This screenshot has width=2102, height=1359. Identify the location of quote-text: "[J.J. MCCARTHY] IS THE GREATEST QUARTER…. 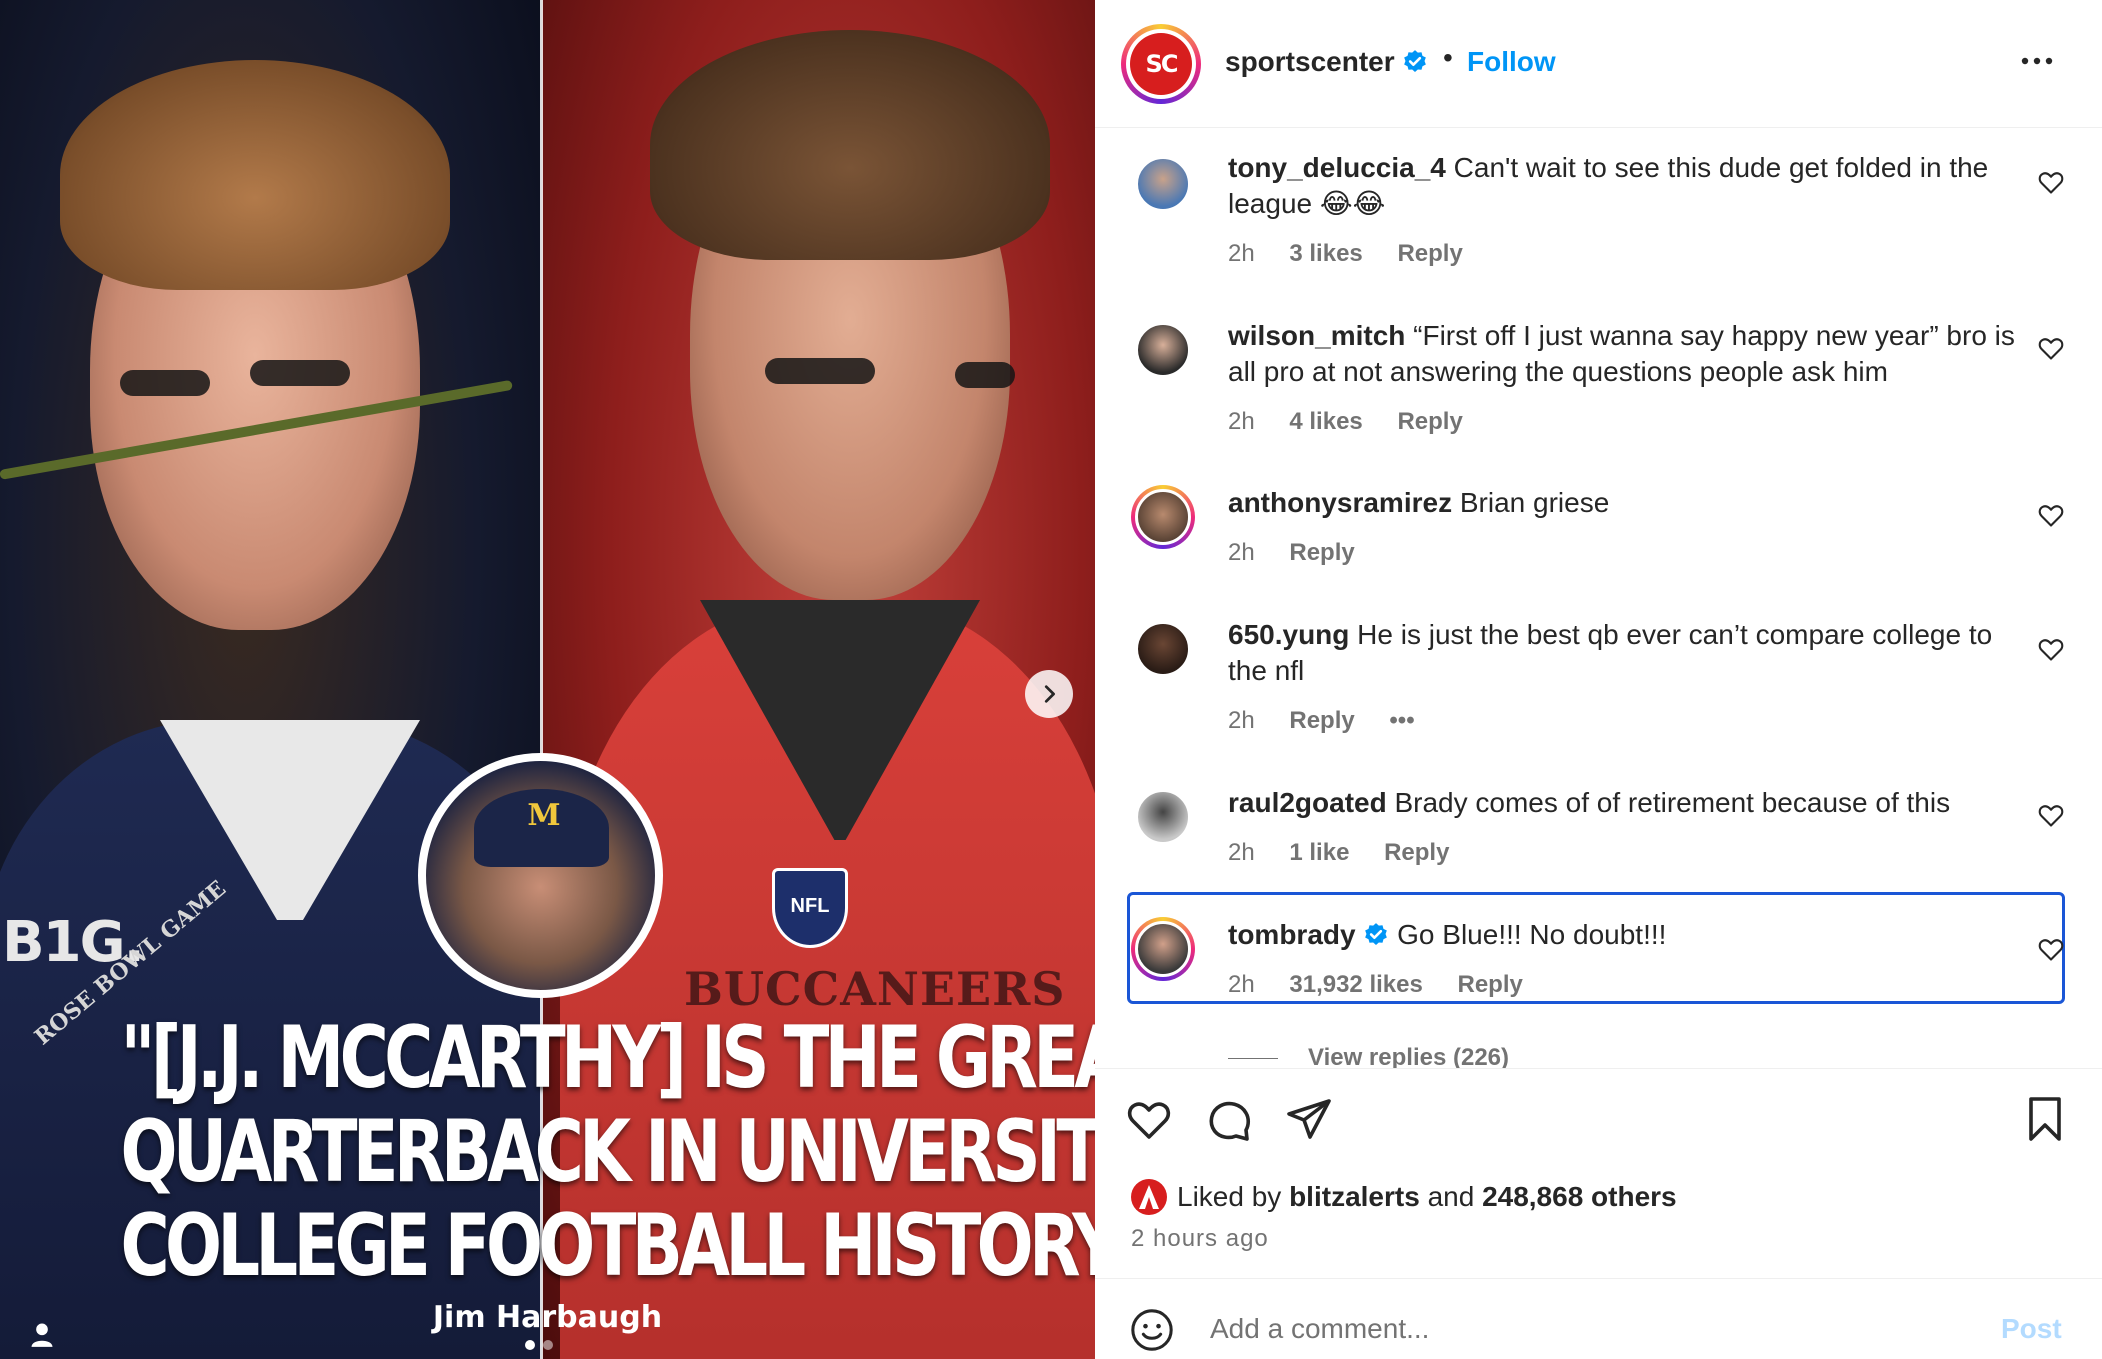
(607, 1152).